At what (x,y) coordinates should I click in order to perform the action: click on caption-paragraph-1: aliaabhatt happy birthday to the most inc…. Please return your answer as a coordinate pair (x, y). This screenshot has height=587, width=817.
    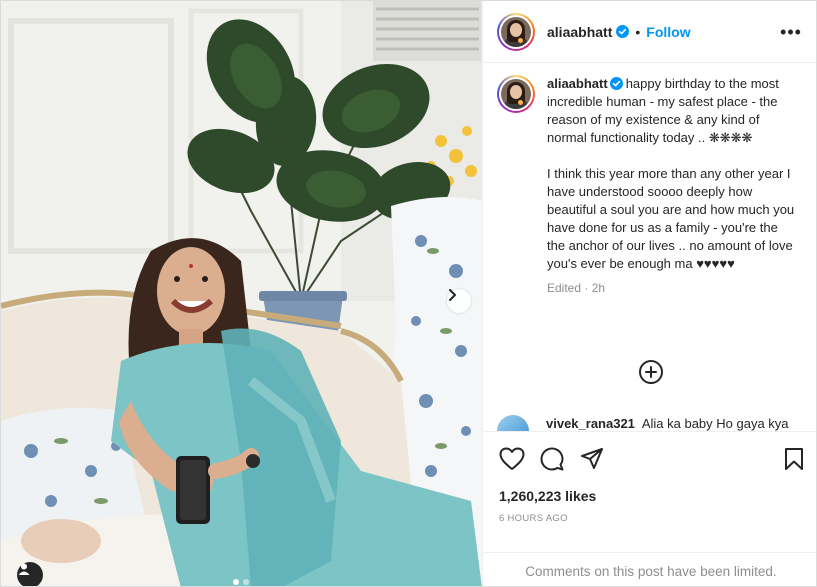
    Looking at the image, I should click on (672, 111).